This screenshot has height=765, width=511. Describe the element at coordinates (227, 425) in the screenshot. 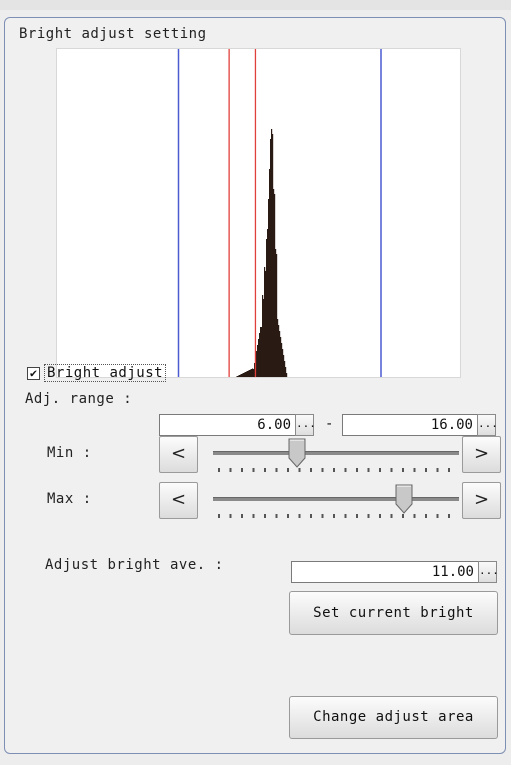

I see `adj-range-min-field: 6.00` at that location.